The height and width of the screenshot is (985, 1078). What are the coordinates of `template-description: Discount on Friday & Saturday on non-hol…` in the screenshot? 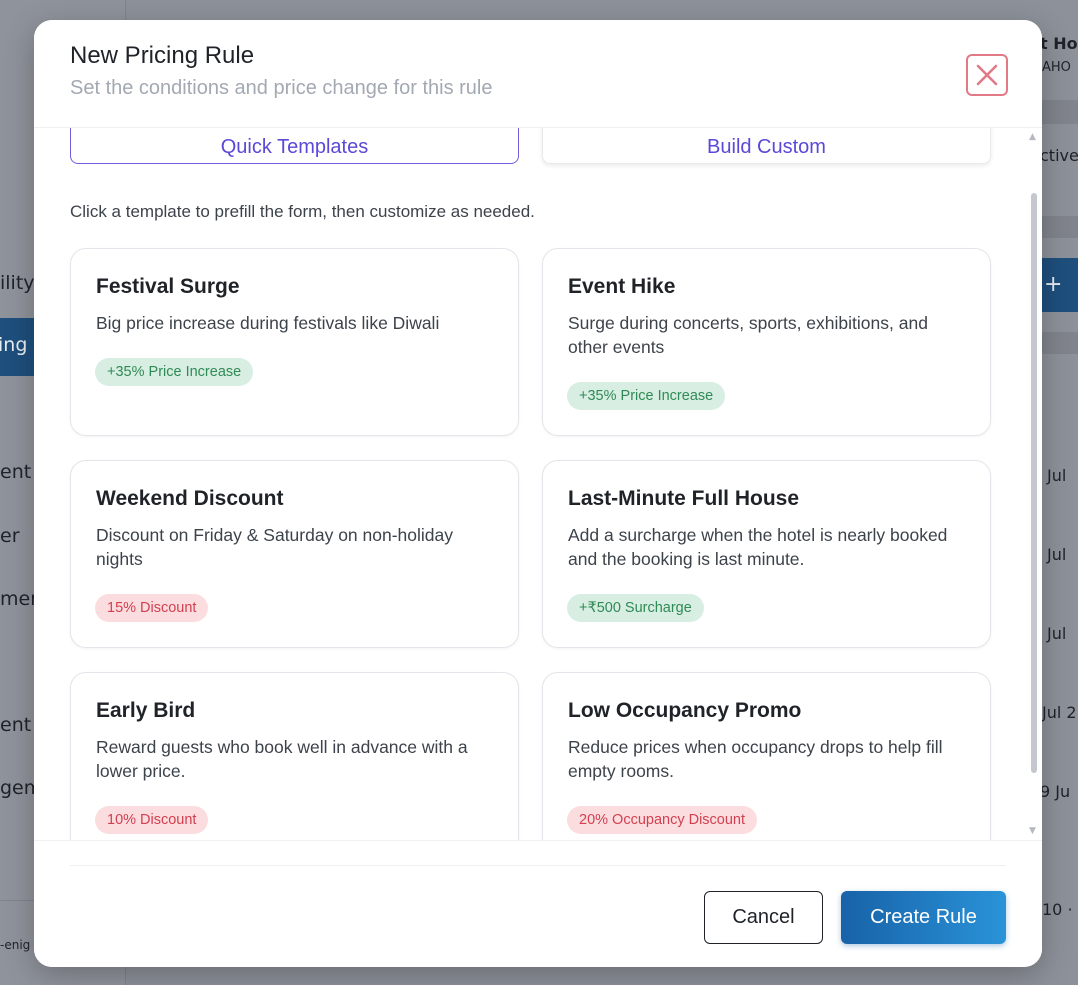 It's located at (275, 547).